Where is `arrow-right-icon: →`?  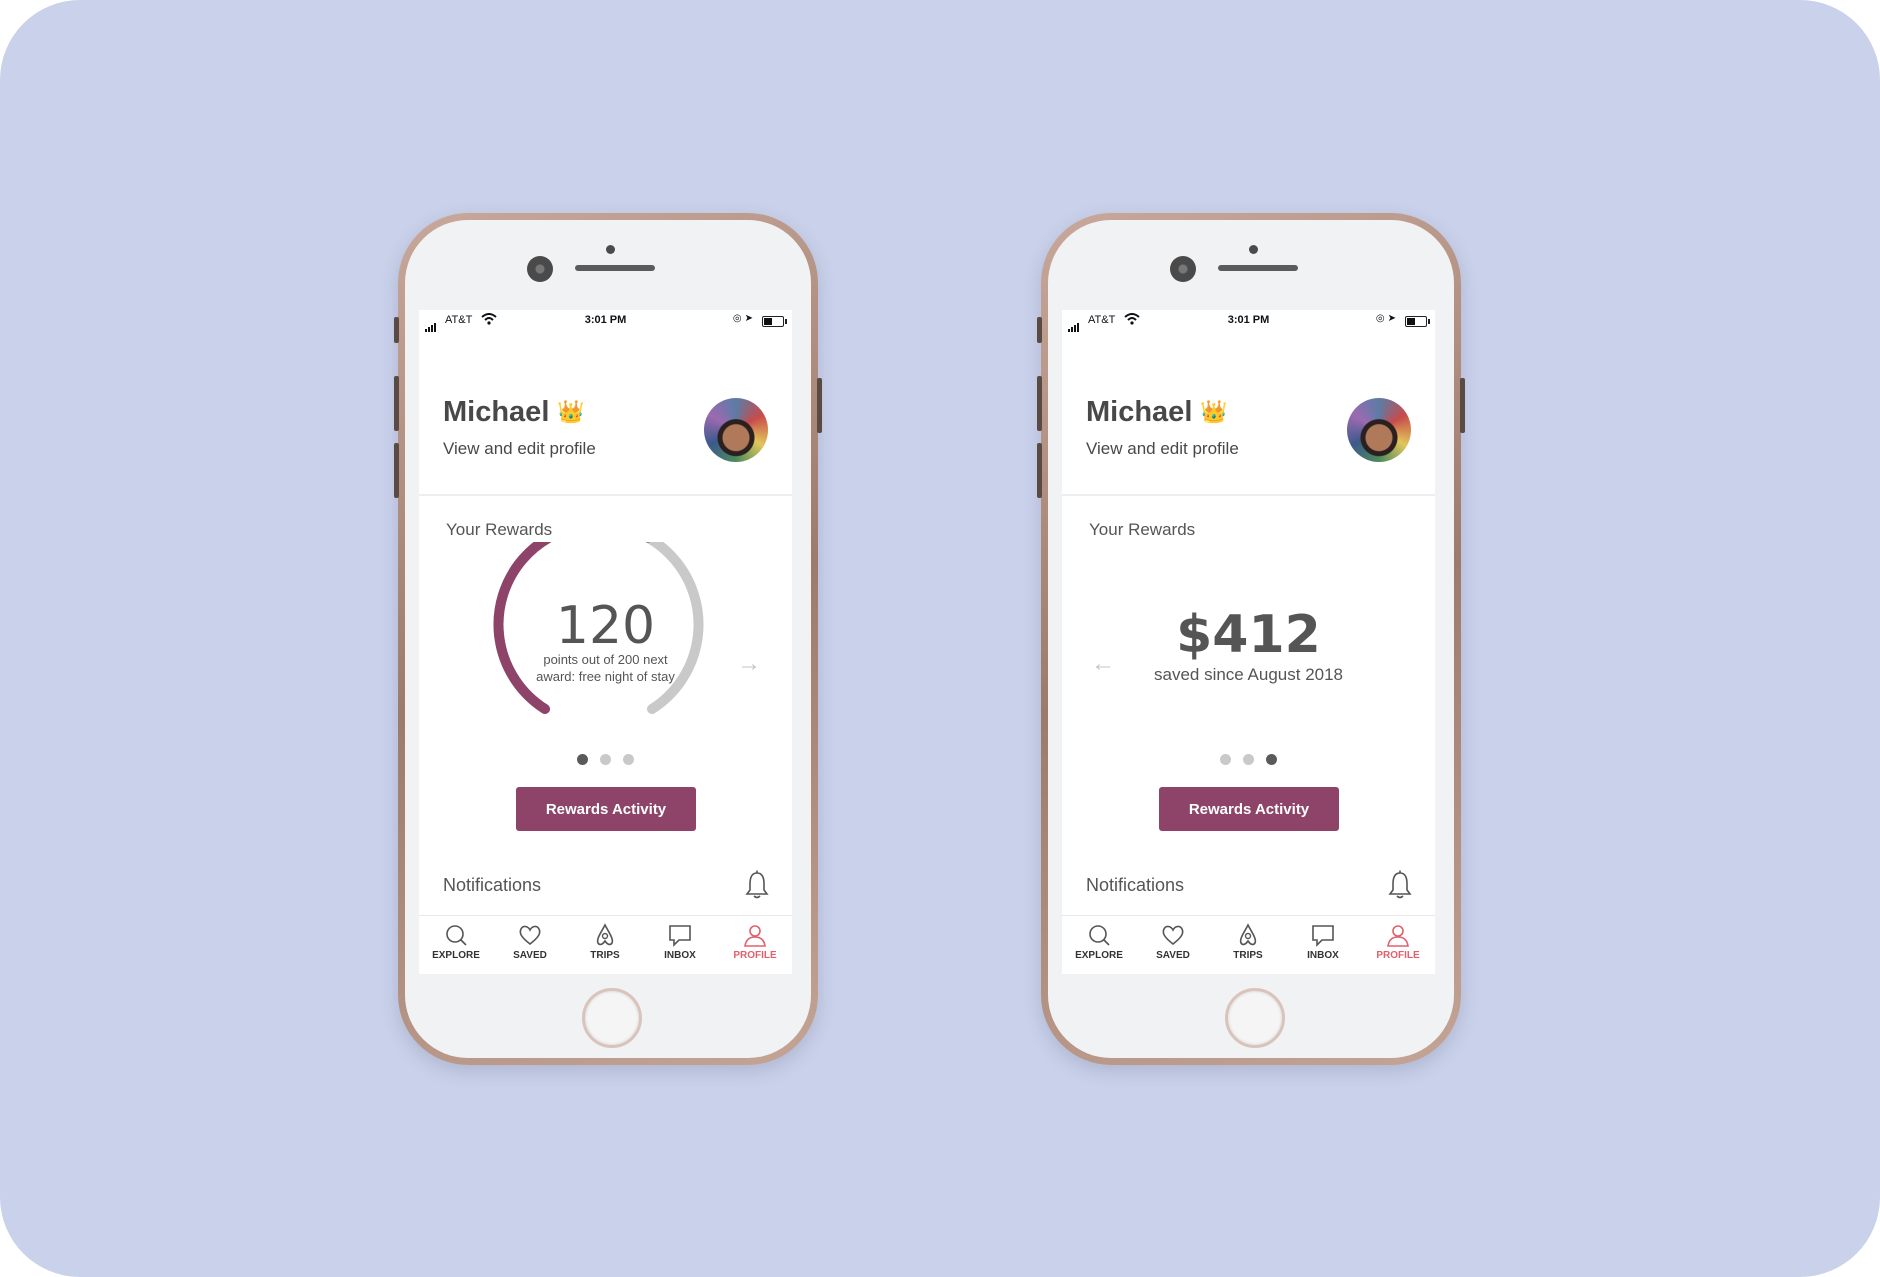
arrow-right-icon: → is located at coordinates (749, 664).